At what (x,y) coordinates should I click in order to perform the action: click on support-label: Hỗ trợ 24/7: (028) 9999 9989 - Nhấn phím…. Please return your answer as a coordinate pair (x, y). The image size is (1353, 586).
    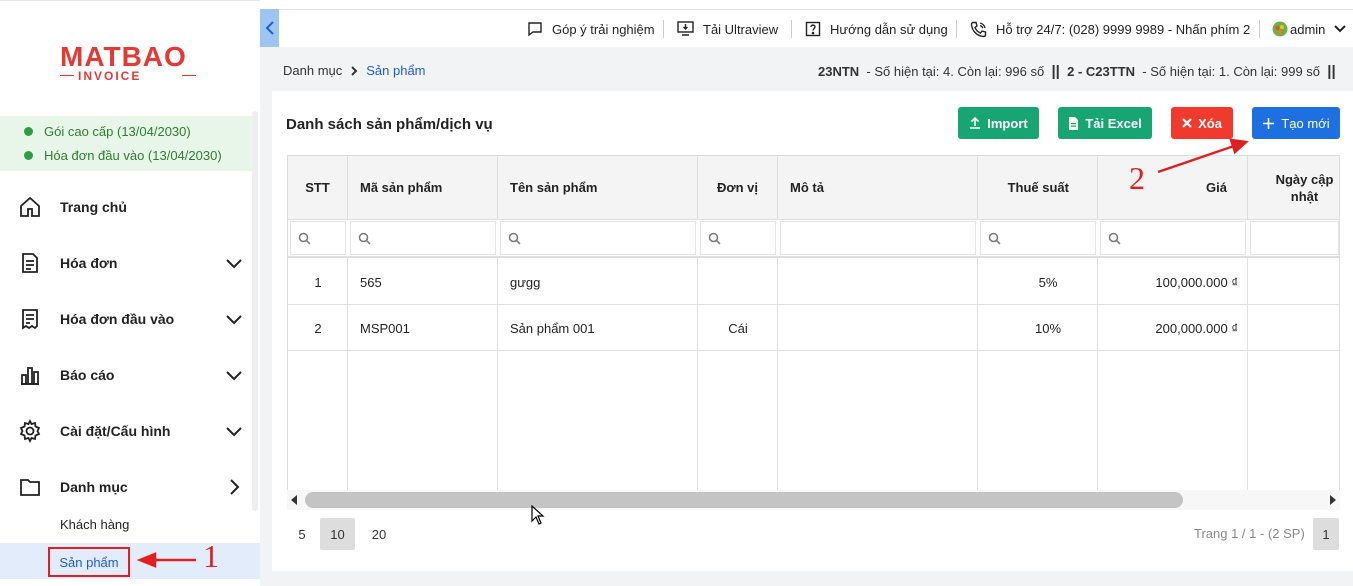
    Looking at the image, I should click on (1123, 29).